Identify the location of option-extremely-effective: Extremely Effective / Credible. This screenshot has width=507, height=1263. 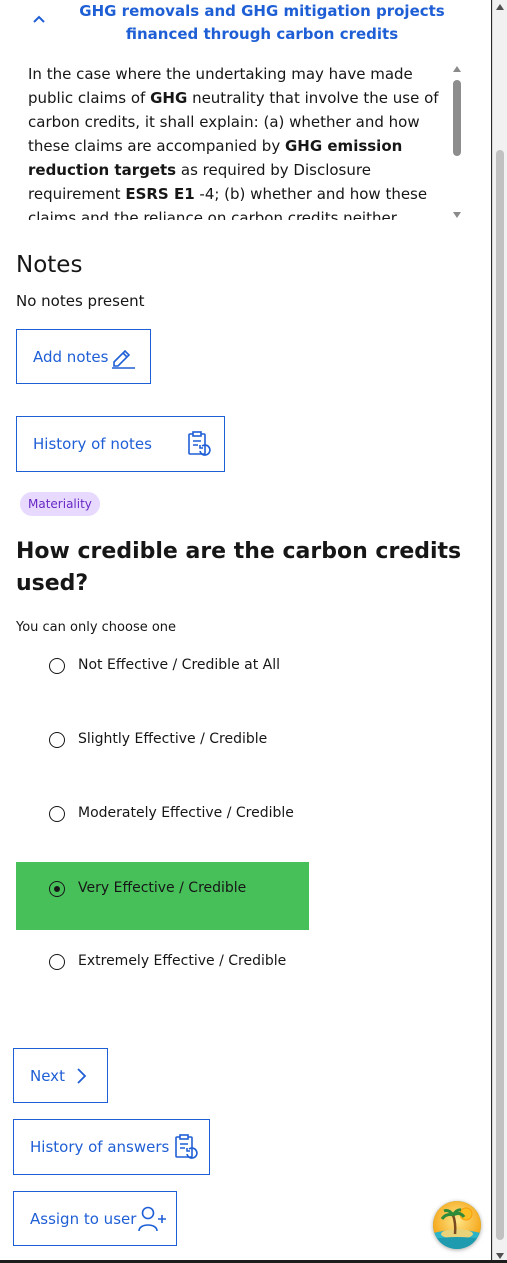
(162, 963).